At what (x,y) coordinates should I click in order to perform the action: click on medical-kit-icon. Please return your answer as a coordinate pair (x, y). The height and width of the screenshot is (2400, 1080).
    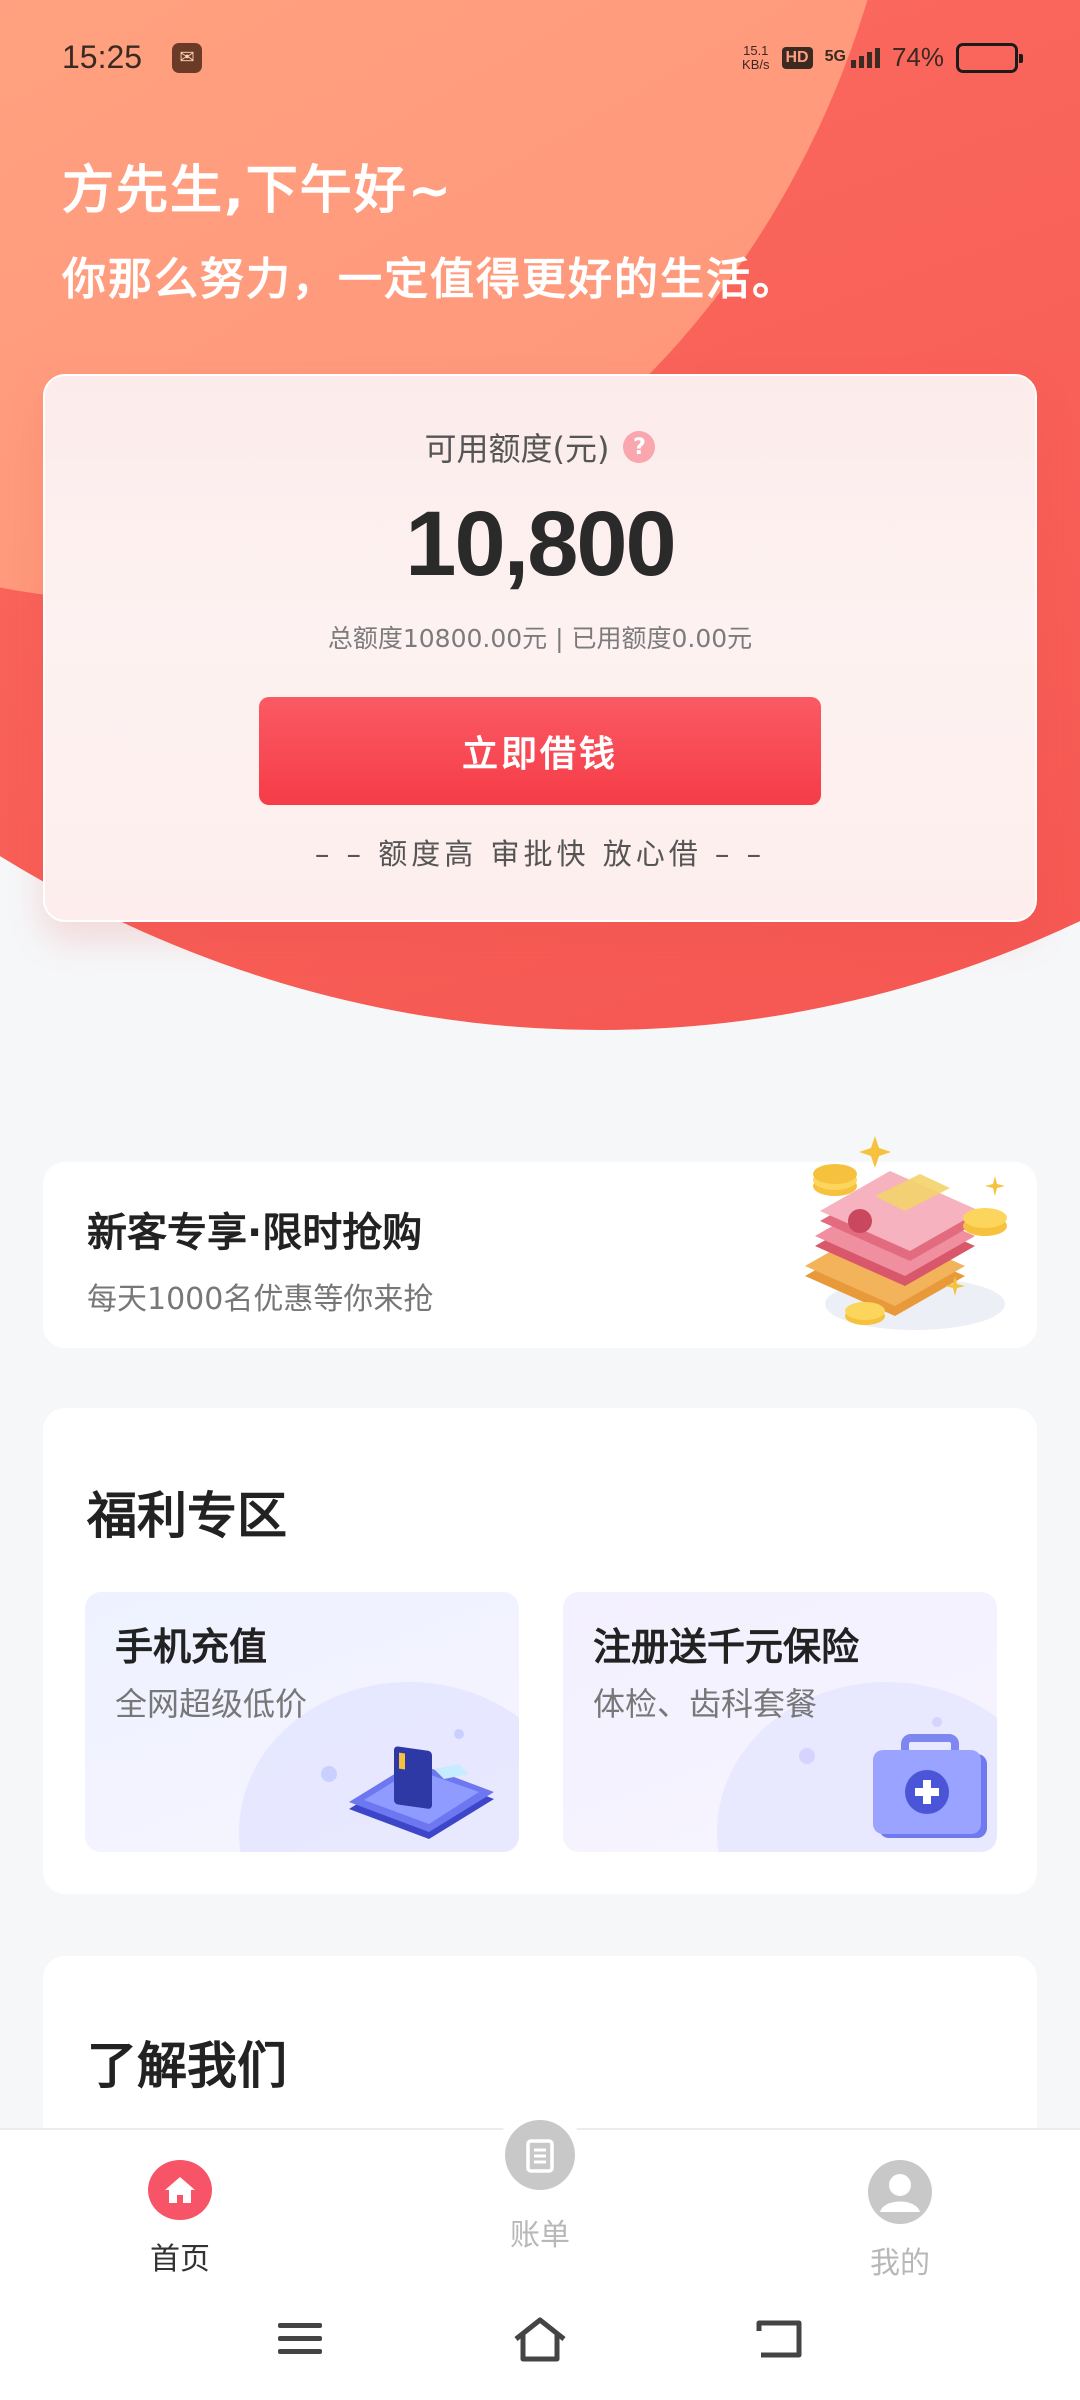
    Looking at the image, I should click on (893, 1777).